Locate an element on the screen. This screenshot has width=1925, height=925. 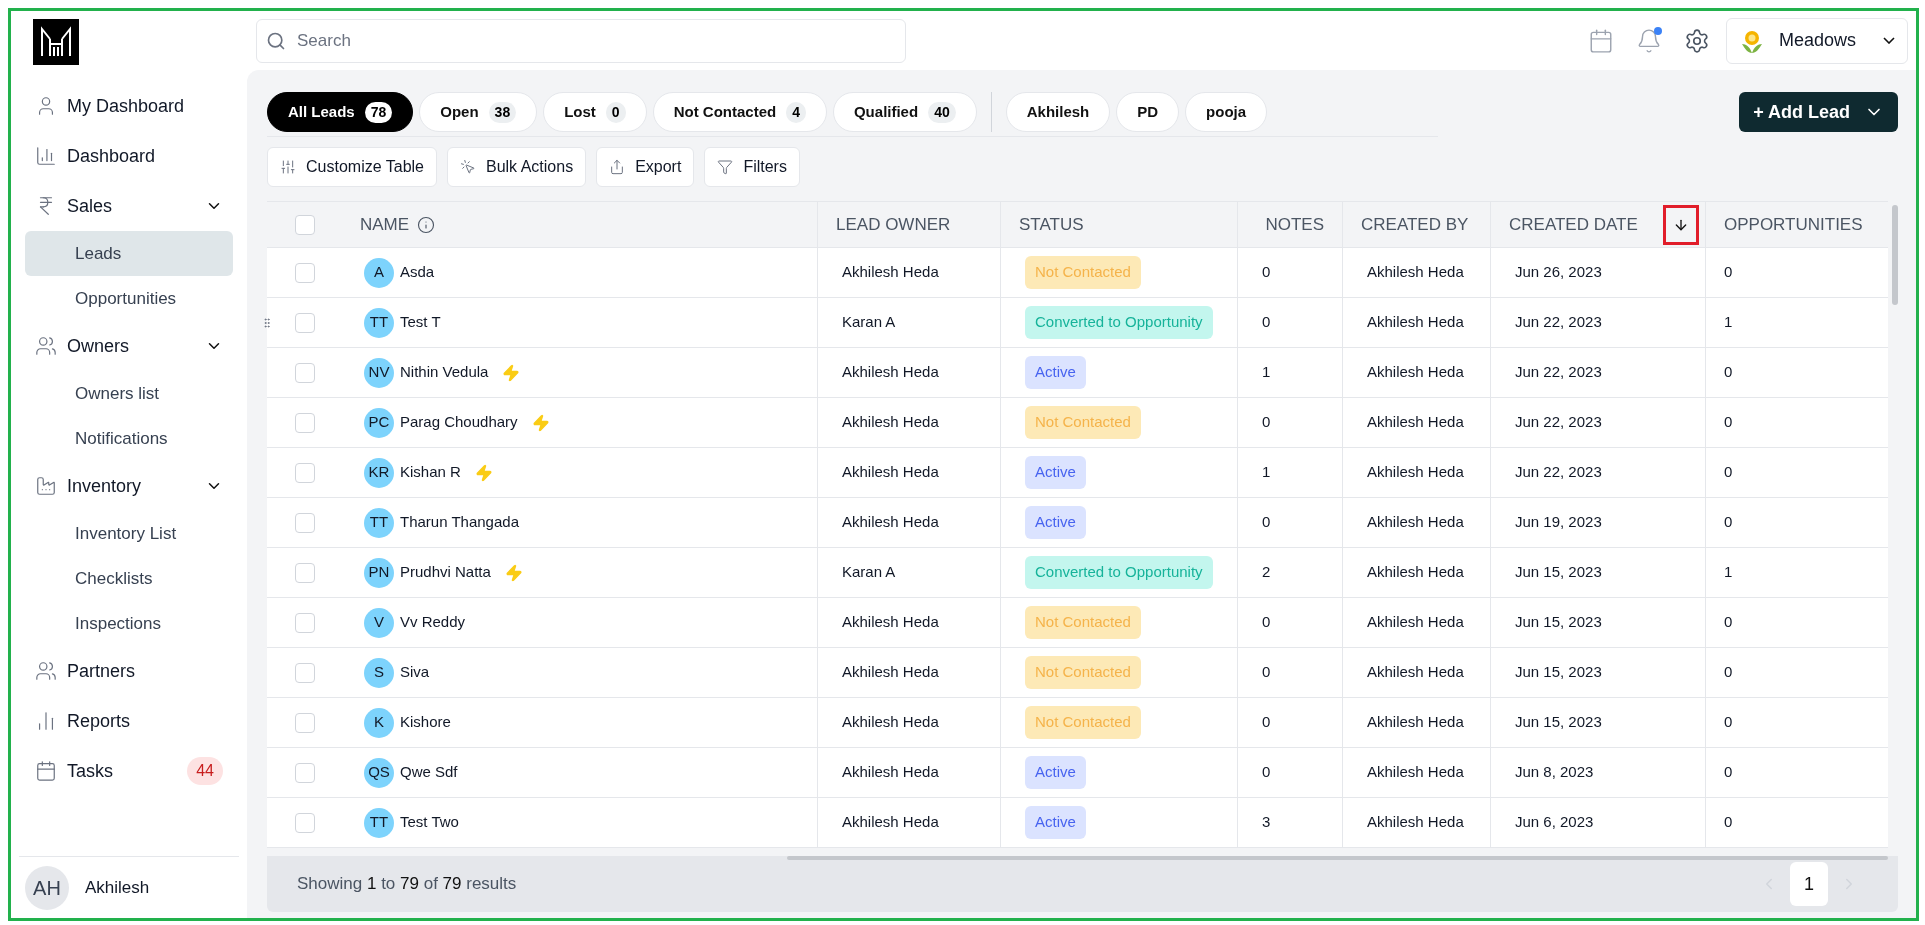
table-row: PC Parag Choudhary Akhilesh Heda Not Contacted 0 Akhilesh Heda Jun 22, 2023 0 is located at coordinates (1077, 423).